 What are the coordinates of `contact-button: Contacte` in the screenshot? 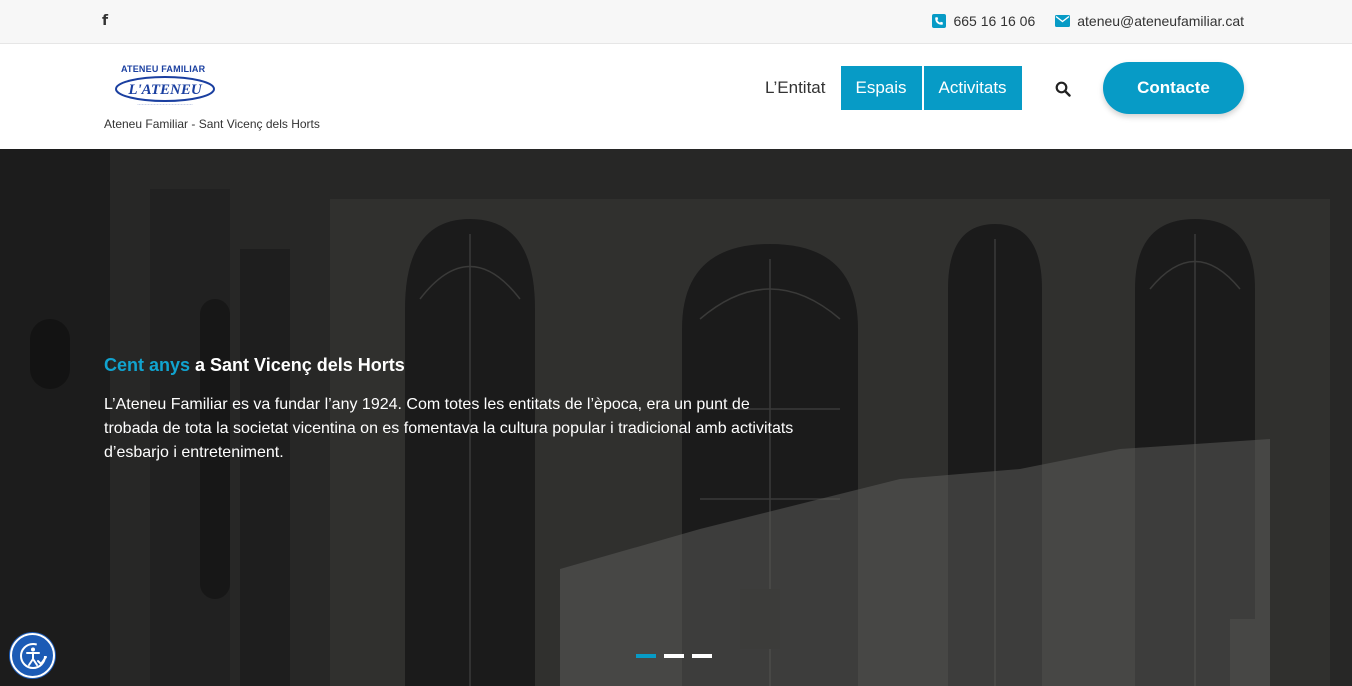 It's located at (1173, 88).